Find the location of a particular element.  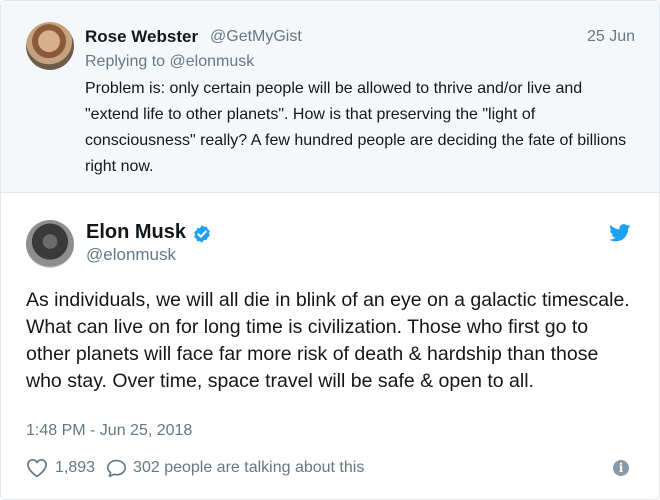

reply-icon is located at coordinates (116, 468).